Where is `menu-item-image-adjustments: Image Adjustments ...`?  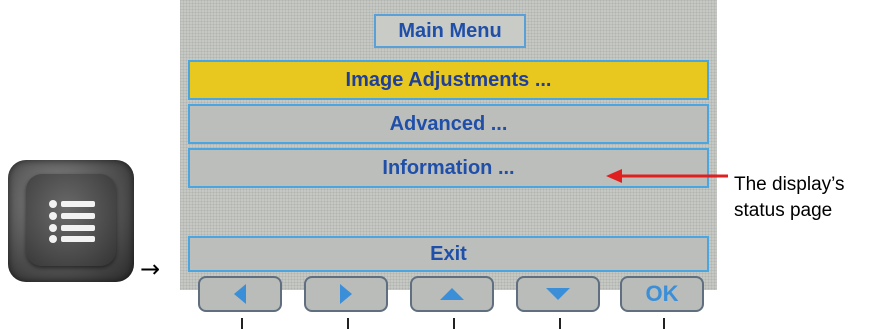
menu-item-image-adjustments: Image Adjustments ... is located at coordinates (448, 80).